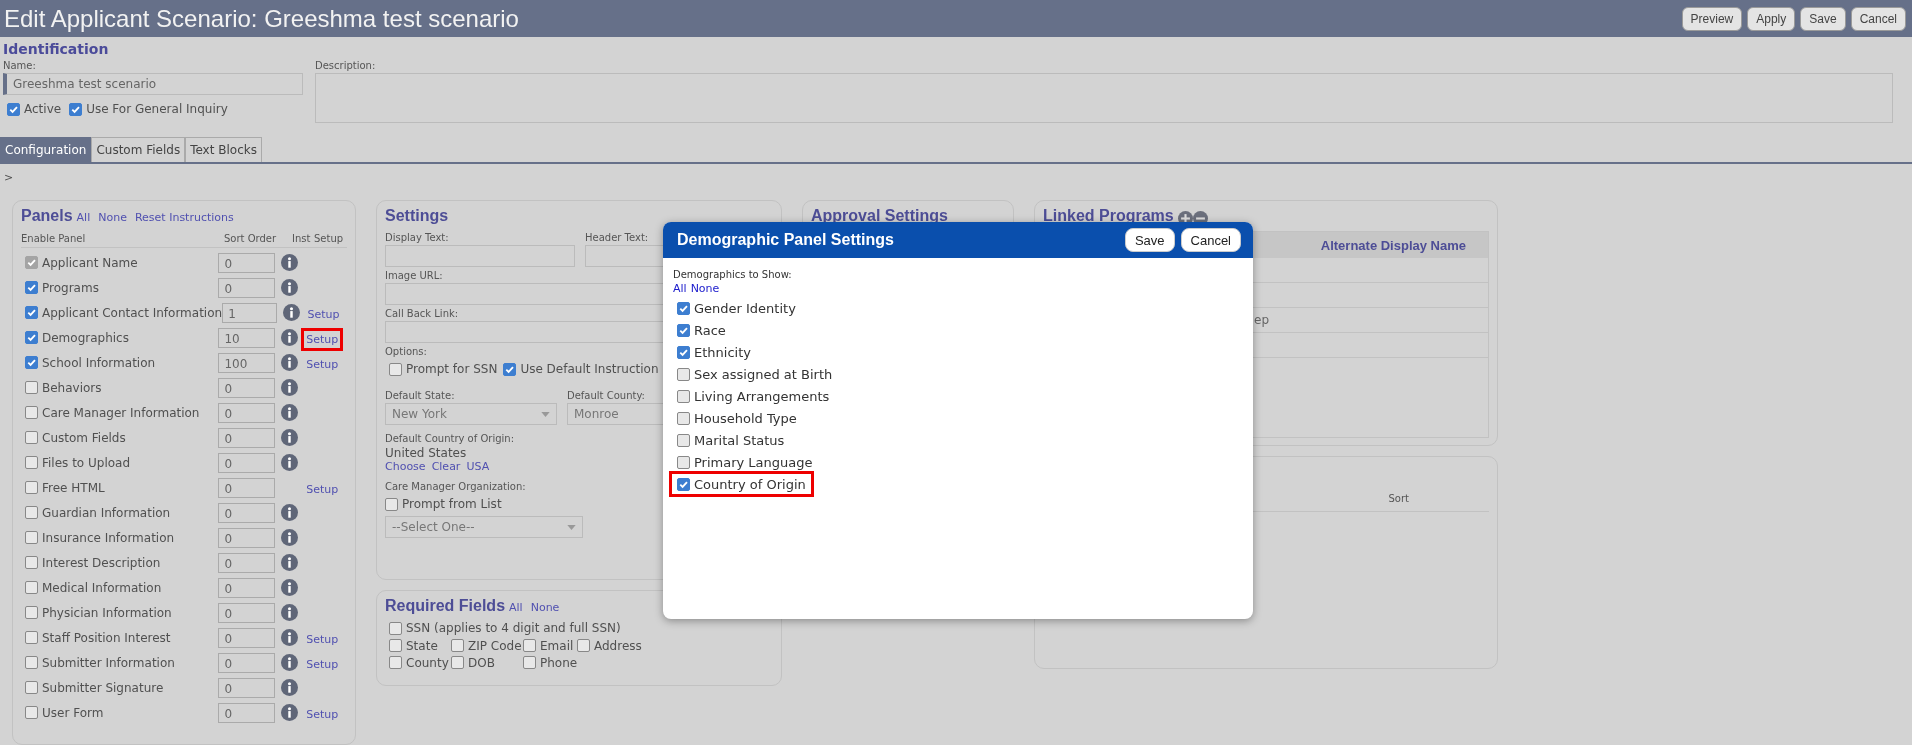 The width and height of the screenshot is (1912, 745). What do you see at coordinates (1210, 240) in the screenshot?
I see `dialog-button: Cancel` at bounding box center [1210, 240].